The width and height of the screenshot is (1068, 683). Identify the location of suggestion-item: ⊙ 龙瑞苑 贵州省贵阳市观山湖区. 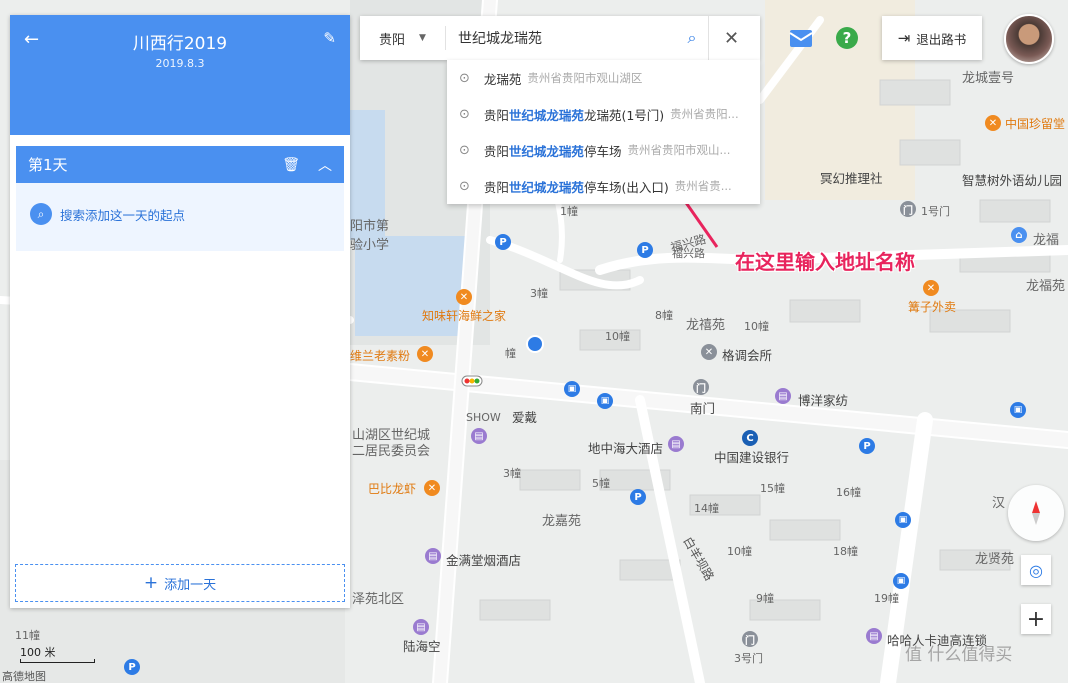
(603, 78).